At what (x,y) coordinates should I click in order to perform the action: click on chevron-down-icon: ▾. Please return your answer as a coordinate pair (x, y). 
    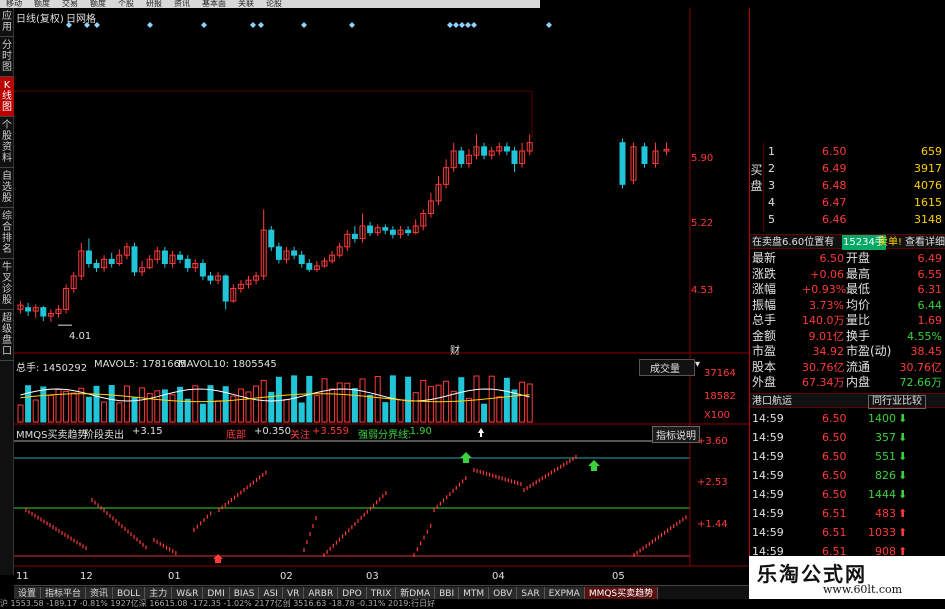
    Looking at the image, I should click on (697, 364).